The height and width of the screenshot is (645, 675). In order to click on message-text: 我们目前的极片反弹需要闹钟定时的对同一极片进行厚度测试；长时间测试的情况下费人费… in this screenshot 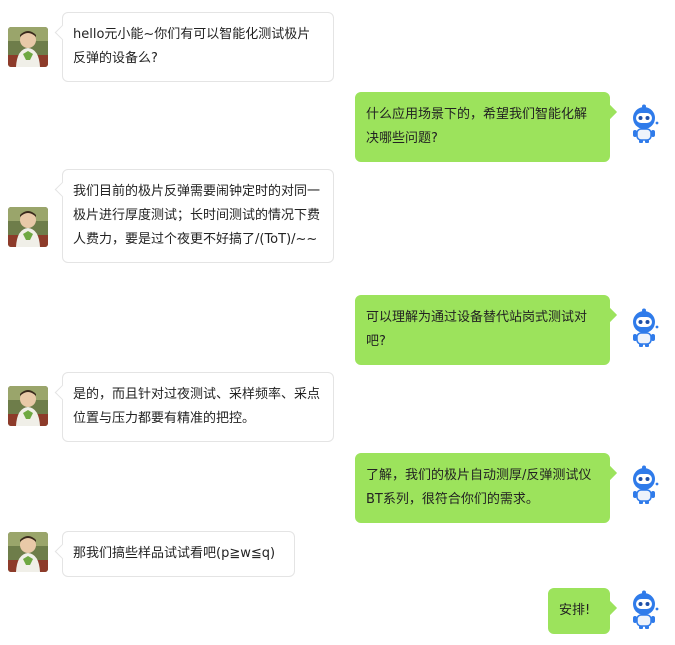, I will do `click(197, 215)`.